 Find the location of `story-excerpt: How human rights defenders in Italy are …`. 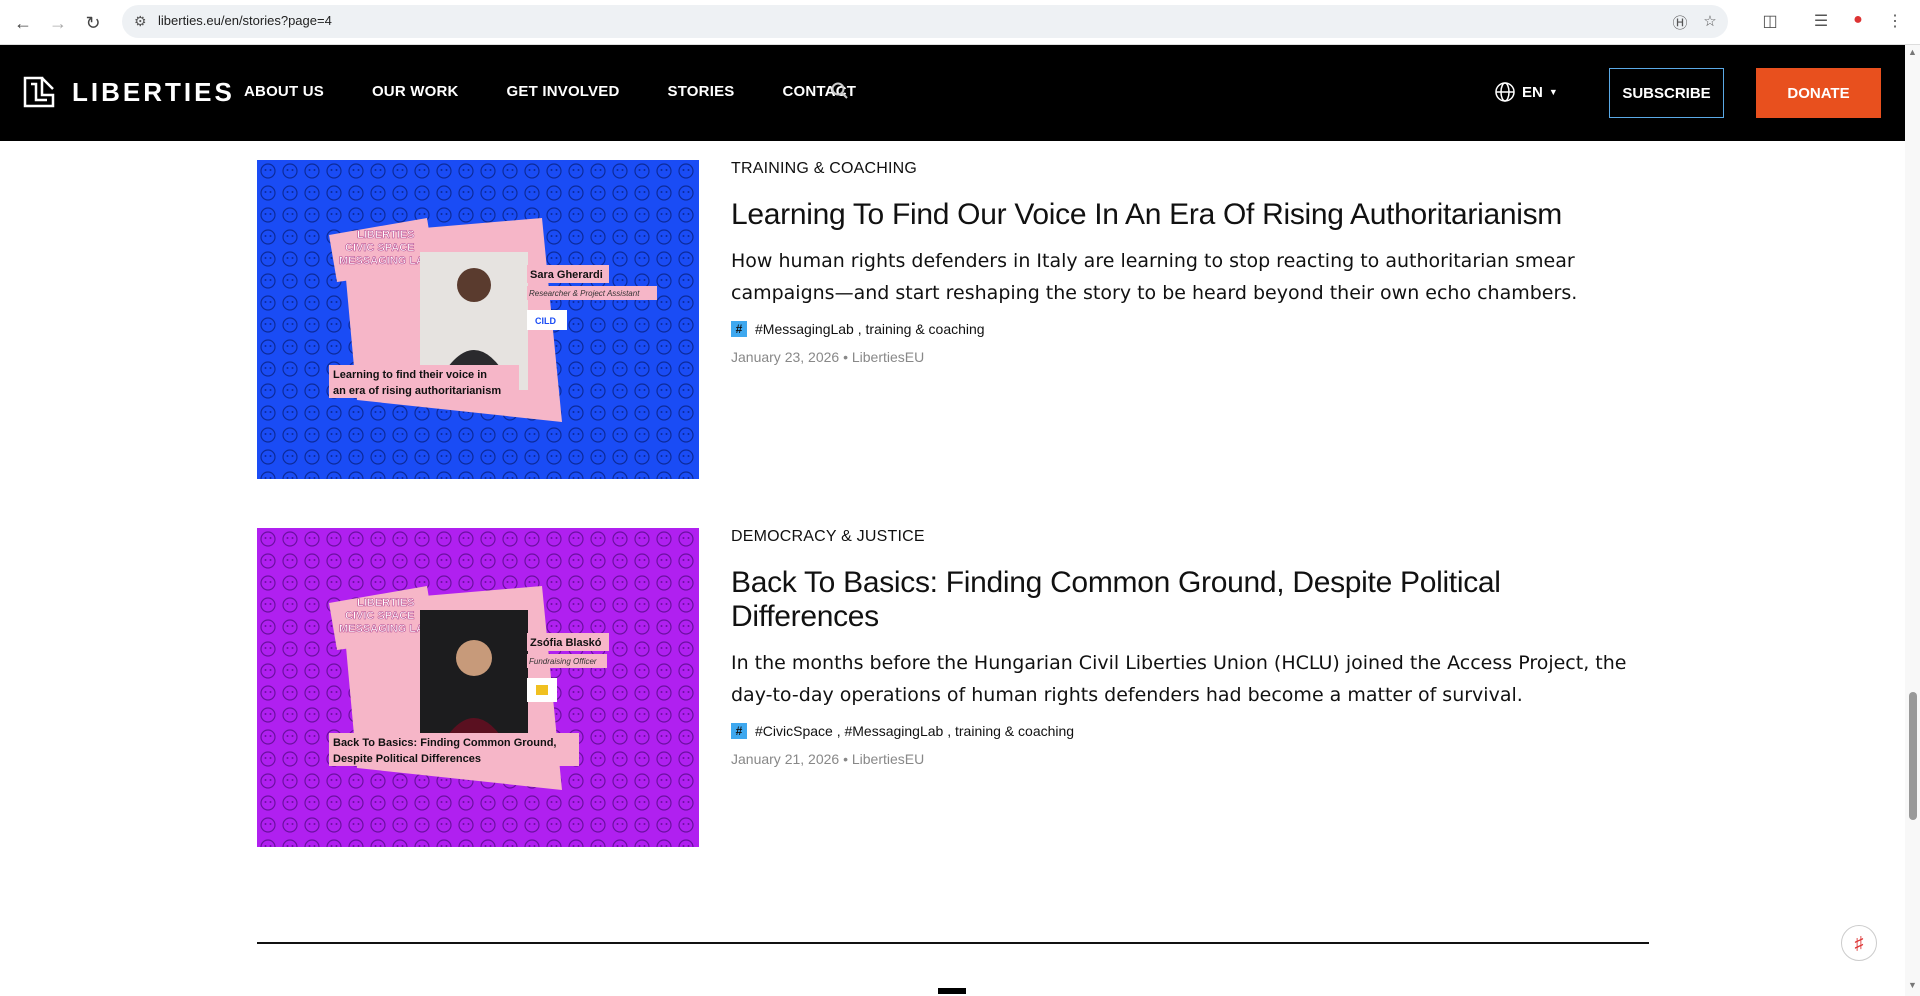

story-excerpt: How human rights defenders in Italy are … is located at coordinates (1154, 277).